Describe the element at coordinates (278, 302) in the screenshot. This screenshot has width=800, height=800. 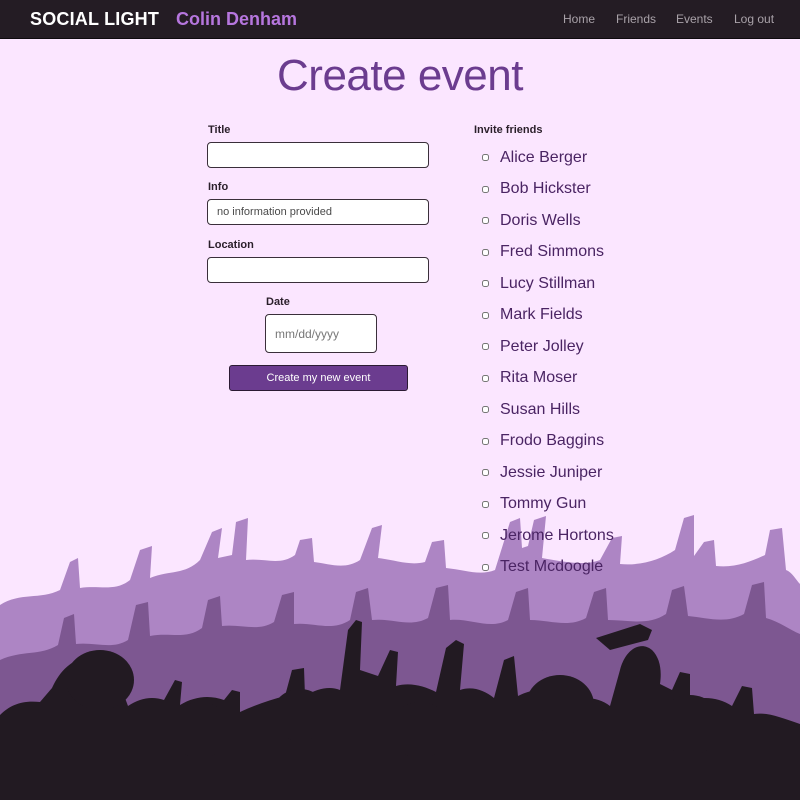
I see `date-label: Date` at that location.